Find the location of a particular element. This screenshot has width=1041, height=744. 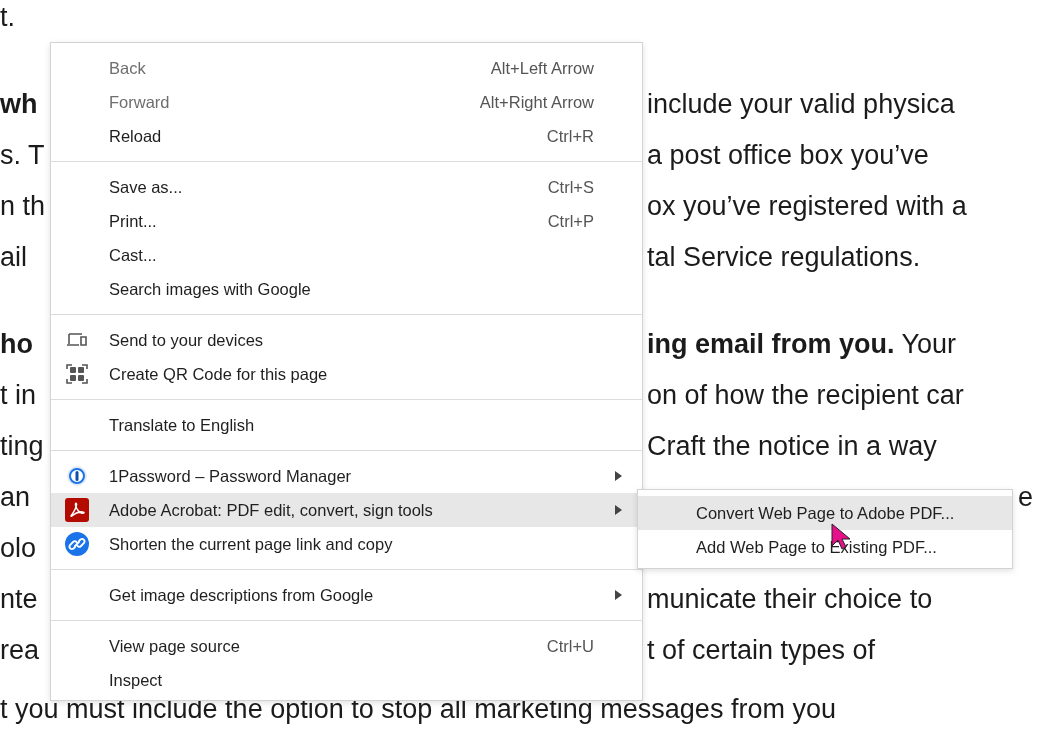

body-text: e is located at coordinates (1025, 497).